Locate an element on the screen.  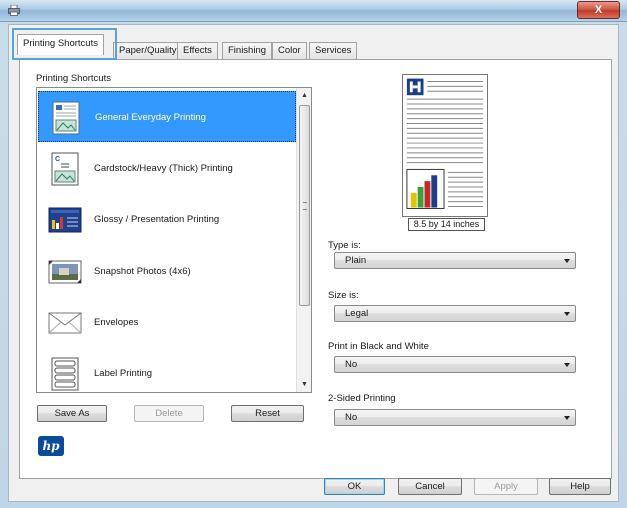
hp-logo: hp is located at coordinates (51, 446).